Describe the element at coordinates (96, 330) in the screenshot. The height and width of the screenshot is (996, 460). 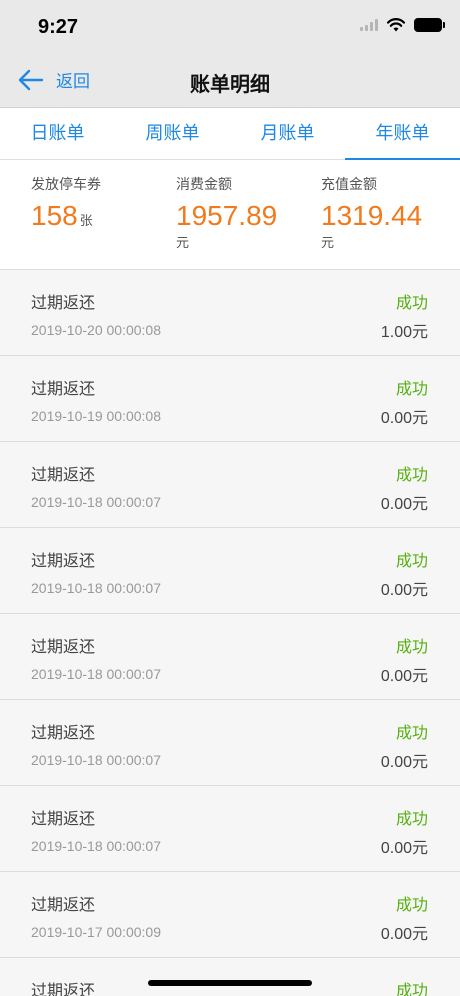
I see `record-time: 2019-10-20 00:00:08` at that location.